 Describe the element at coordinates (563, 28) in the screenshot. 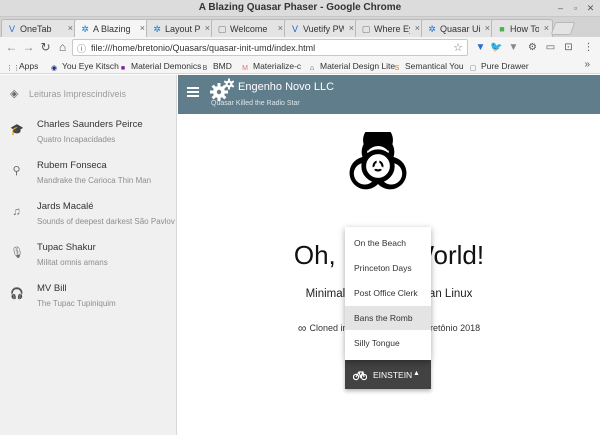

I see `new-tab-button` at that location.